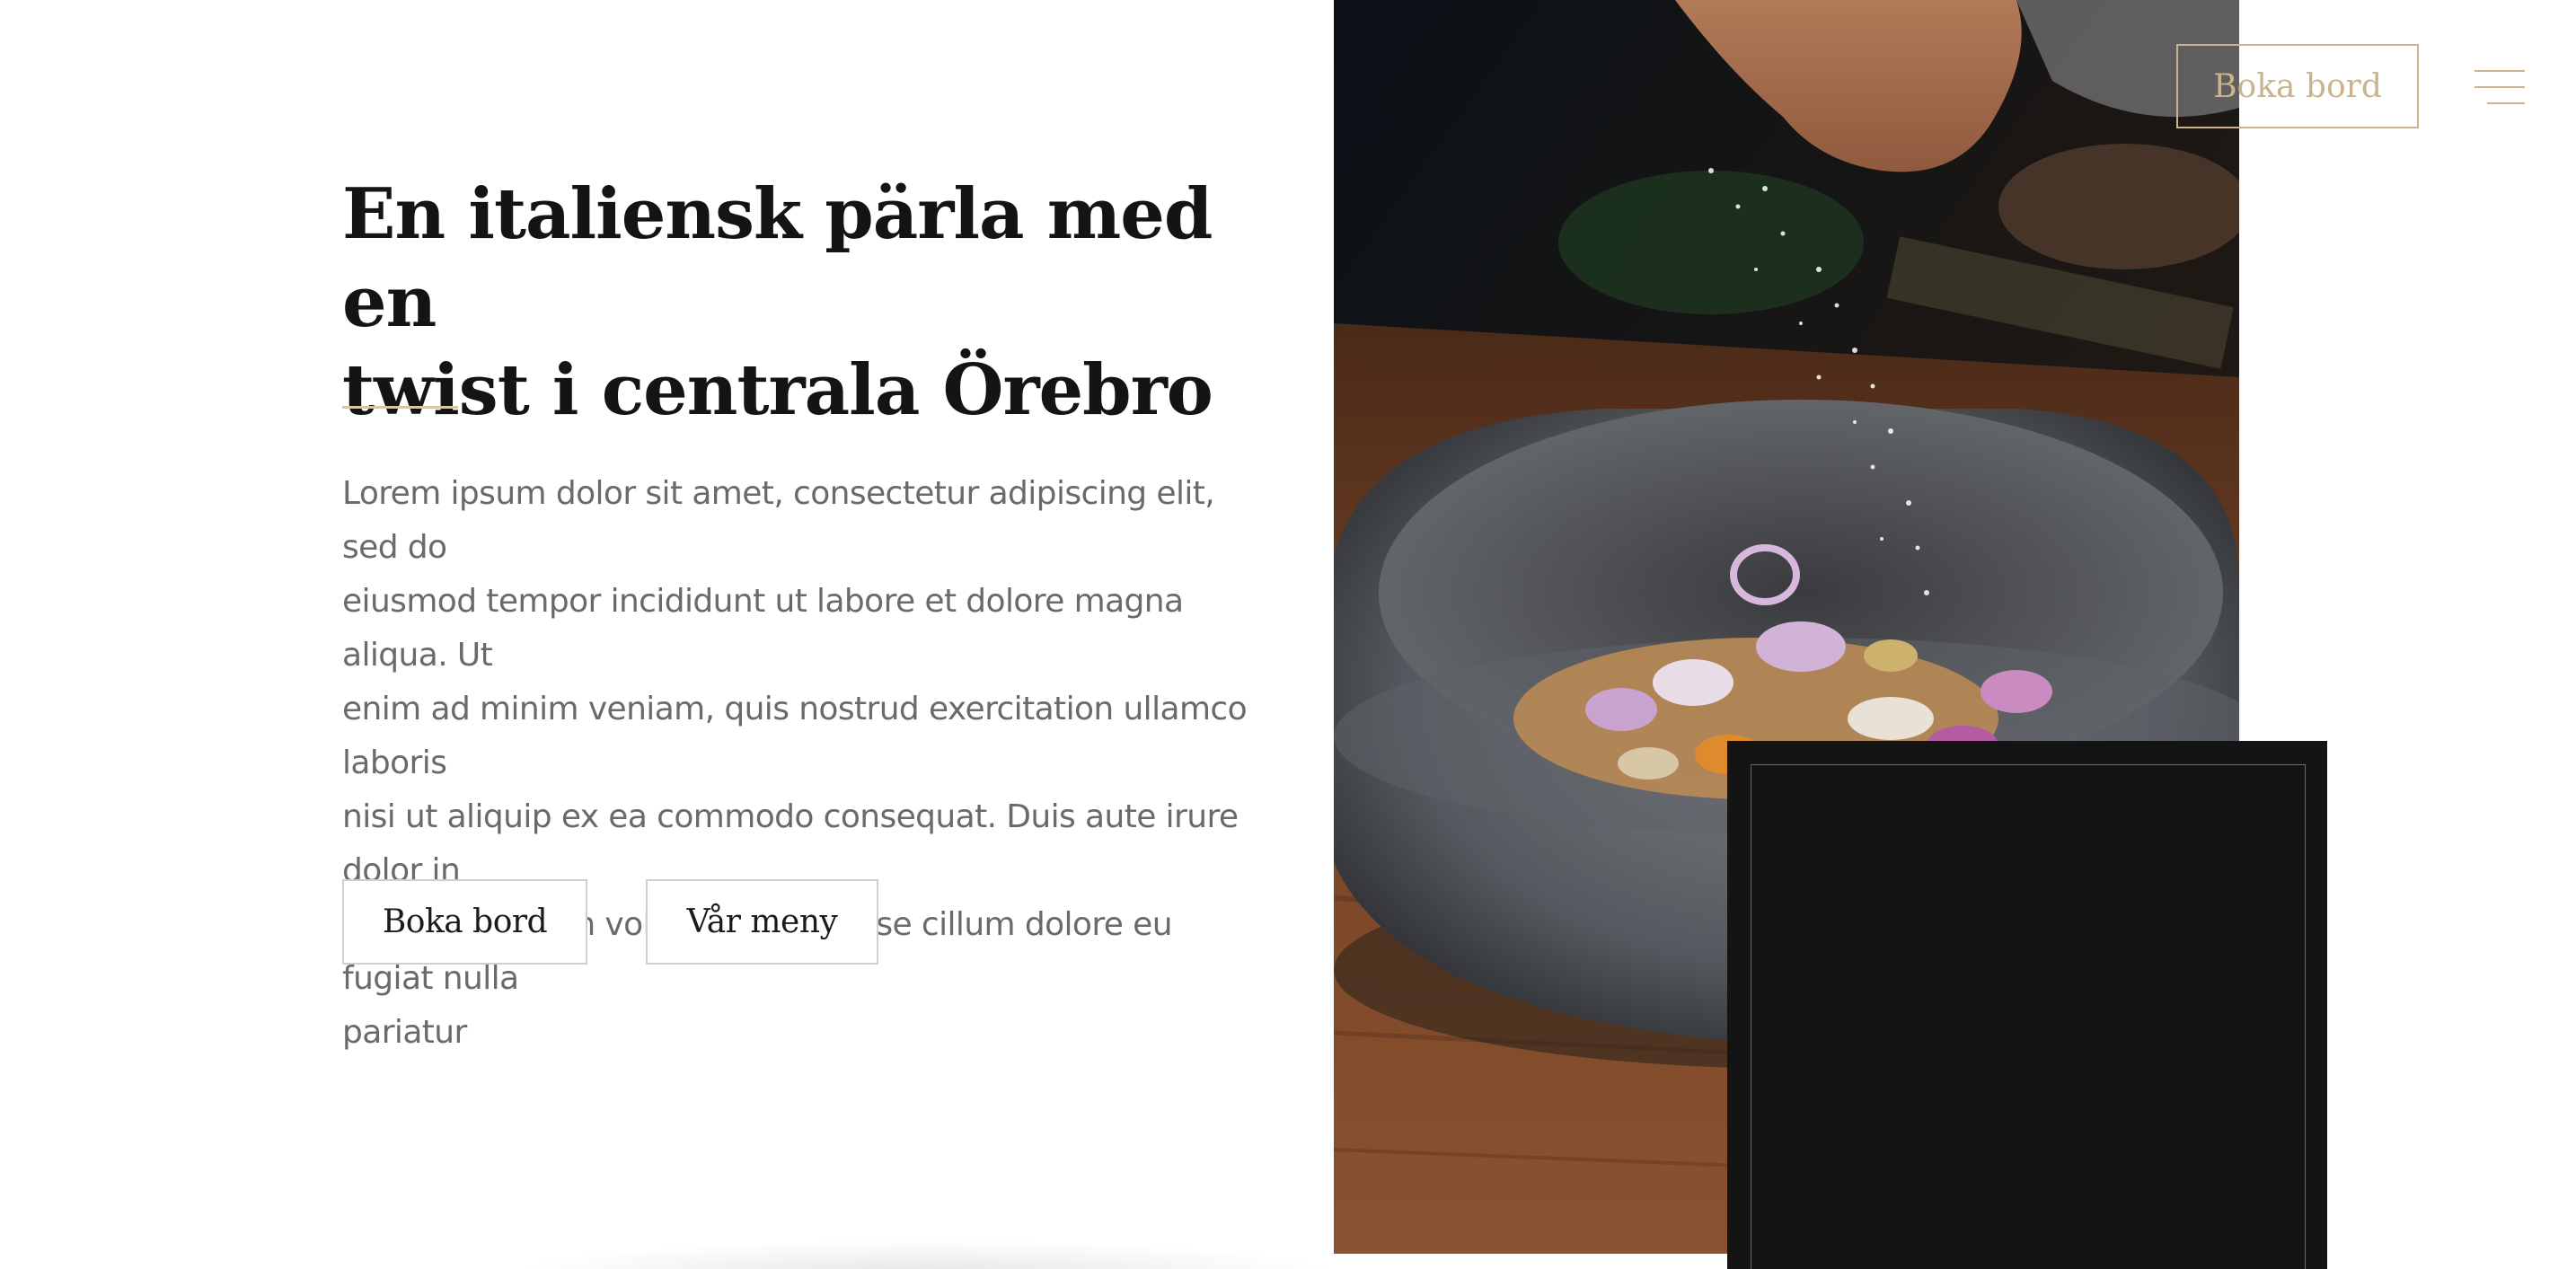  I want to click on decorative-dark-panel, so click(2027, 1005).